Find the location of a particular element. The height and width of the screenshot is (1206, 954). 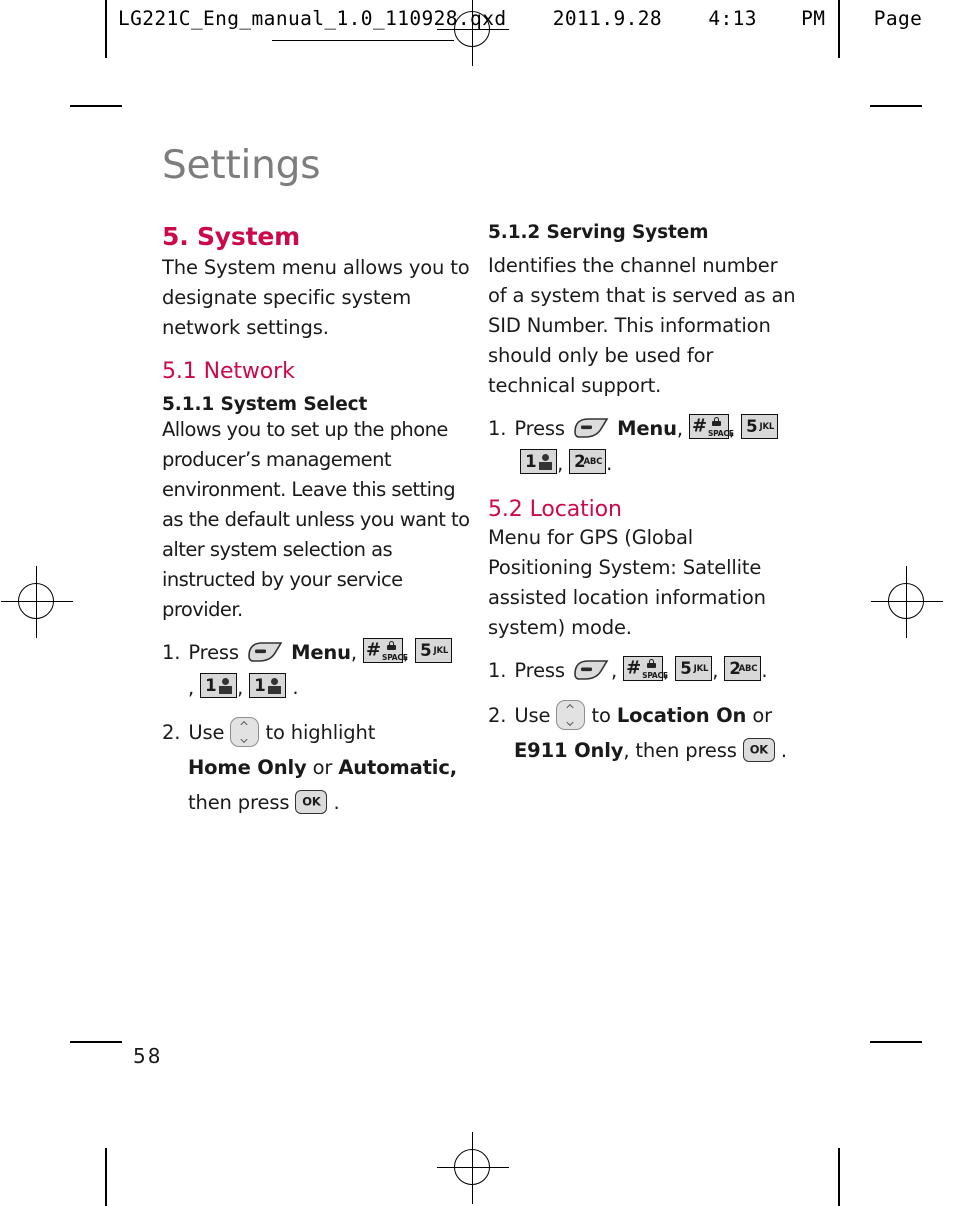

page-number: 58 is located at coordinates (148, 1056).